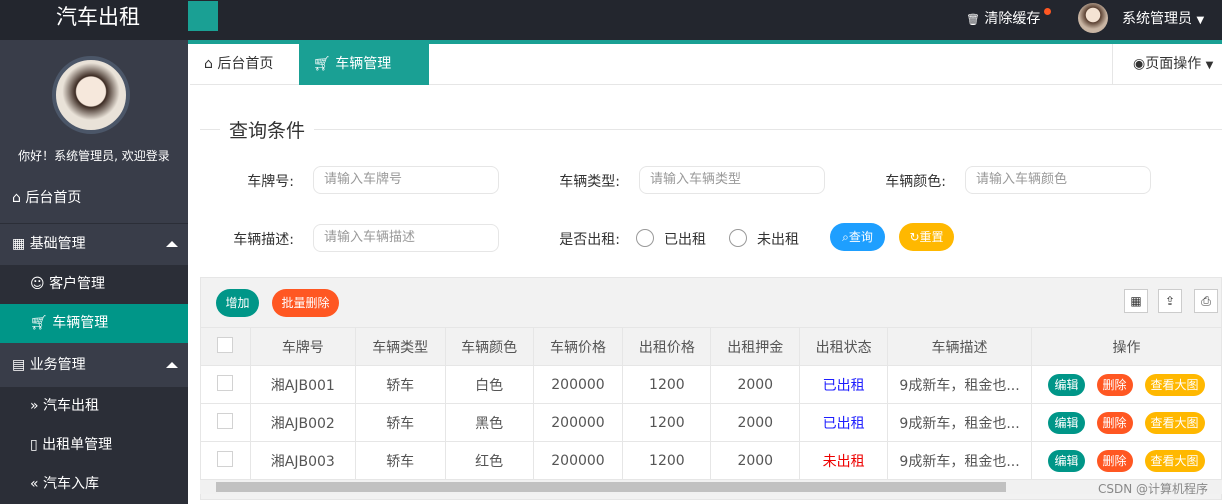  Describe the element at coordinates (914, 237) in the screenshot. I see `refresh-icon: ↻` at that location.